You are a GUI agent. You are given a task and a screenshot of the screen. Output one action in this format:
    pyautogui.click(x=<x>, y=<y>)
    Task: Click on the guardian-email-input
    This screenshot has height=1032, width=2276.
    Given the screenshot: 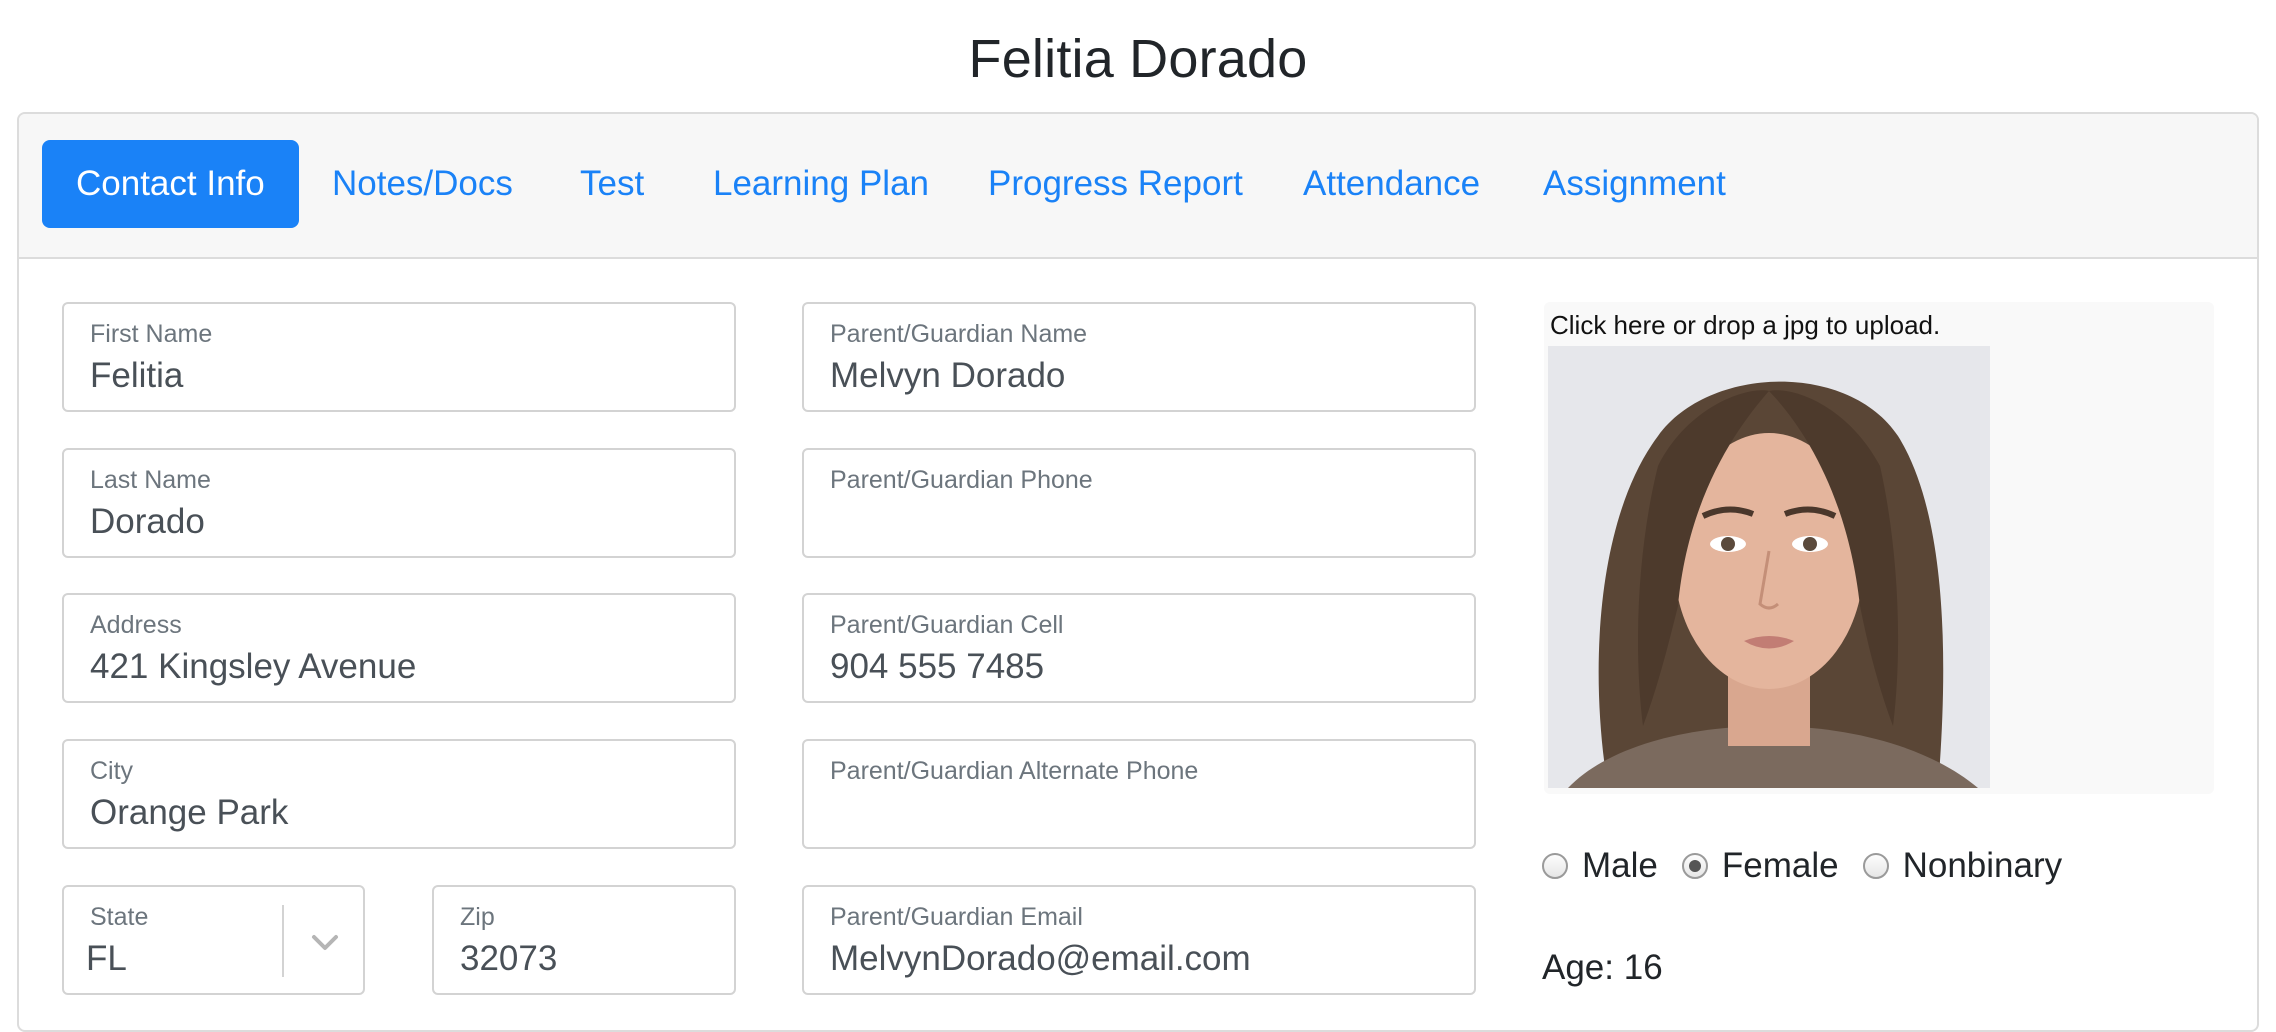 What is the action you would take?
    pyautogui.click(x=1139, y=959)
    